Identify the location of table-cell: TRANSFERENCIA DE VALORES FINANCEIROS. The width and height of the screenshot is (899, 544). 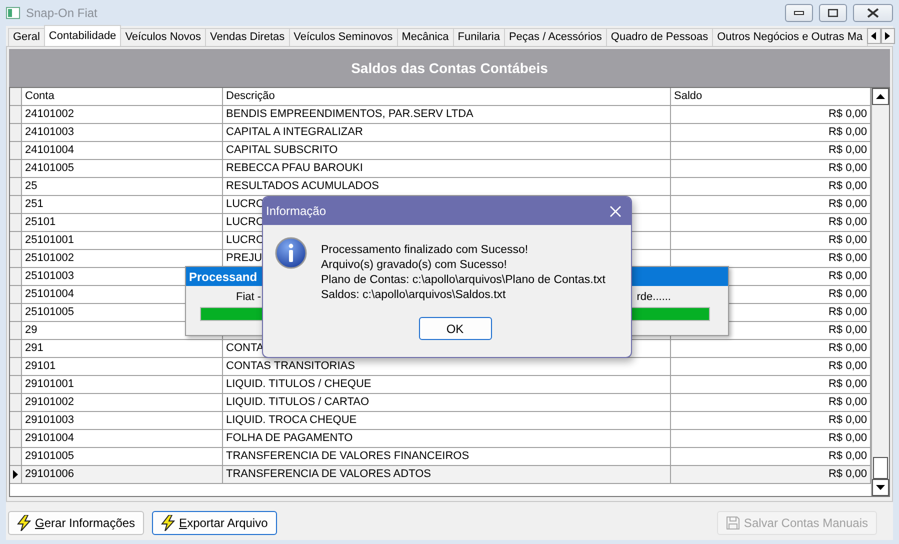
(447, 456).